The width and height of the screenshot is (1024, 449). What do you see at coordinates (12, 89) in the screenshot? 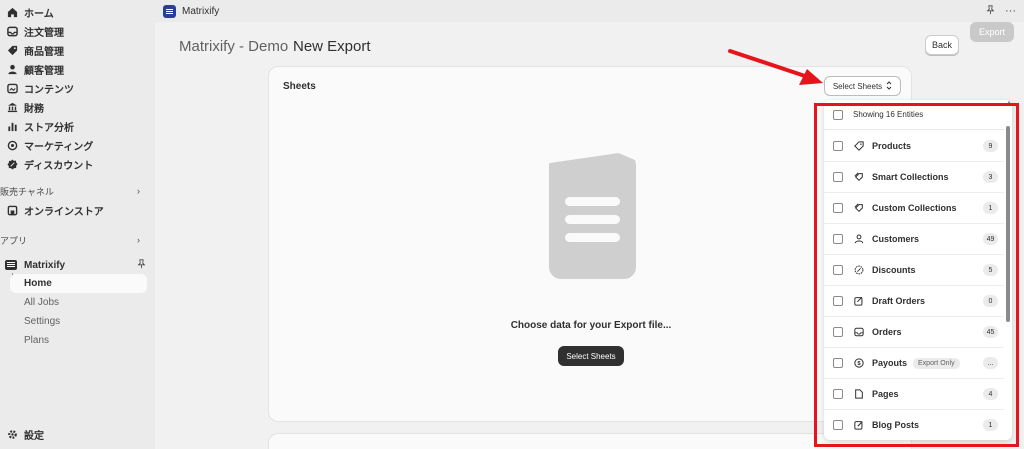
I see `image-icon` at bounding box center [12, 89].